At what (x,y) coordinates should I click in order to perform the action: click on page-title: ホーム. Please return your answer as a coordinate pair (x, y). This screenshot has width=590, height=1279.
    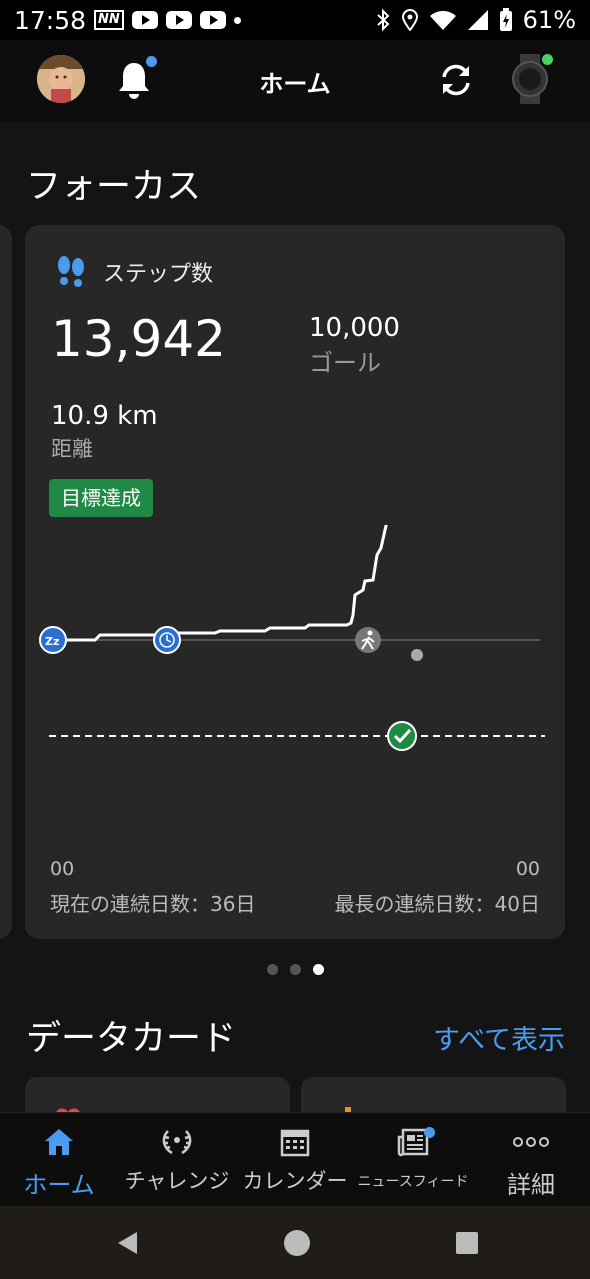
    Looking at the image, I should click on (295, 84).